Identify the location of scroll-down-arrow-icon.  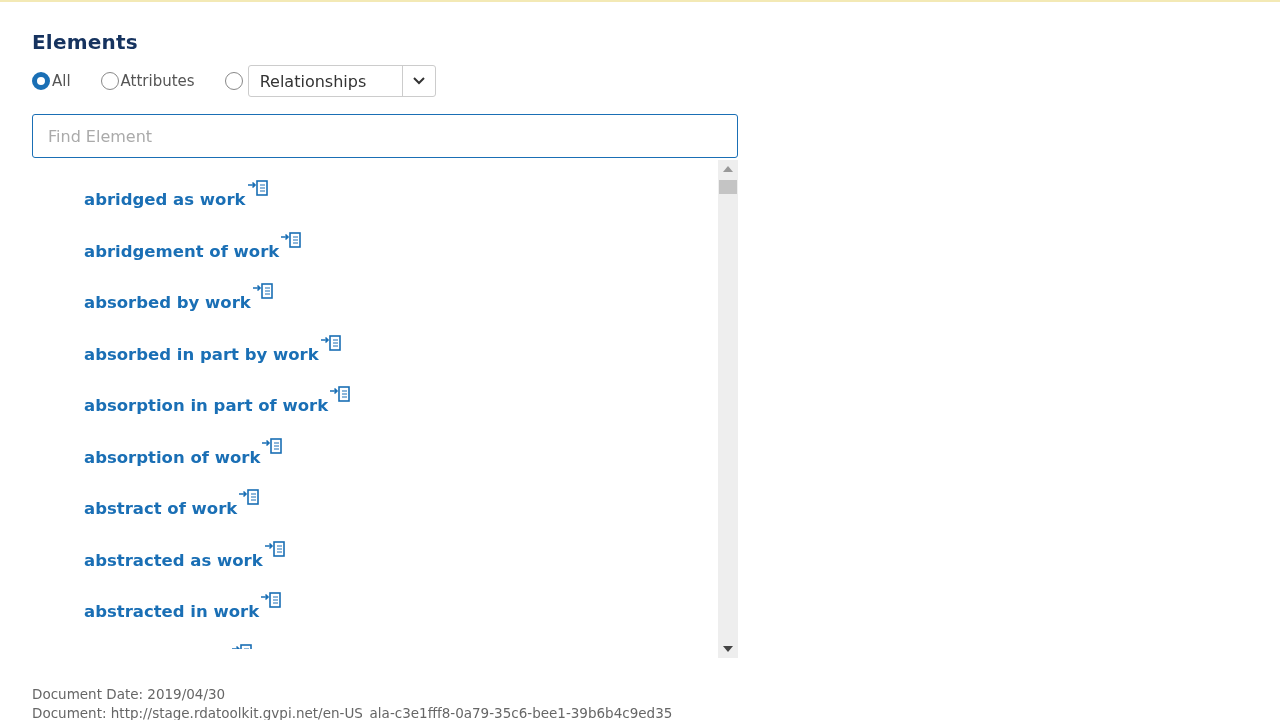
(728, 649).